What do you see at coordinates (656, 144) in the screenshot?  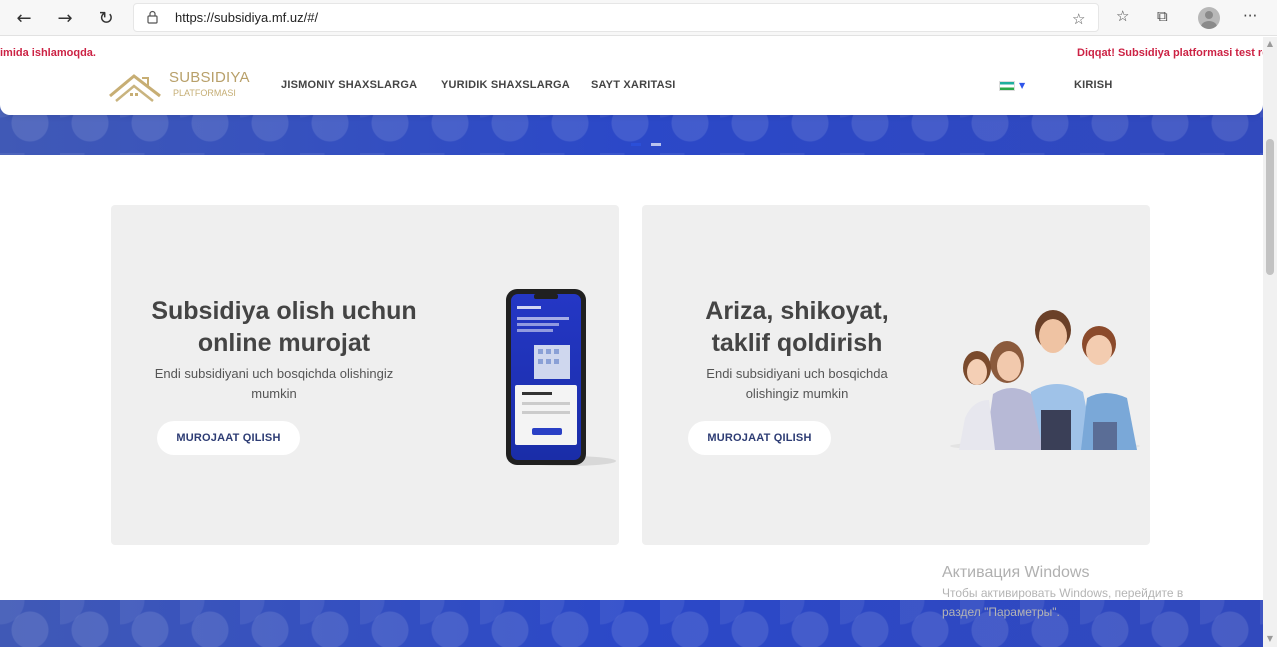 I see `slider-dot` at bounding box center [656, 144].